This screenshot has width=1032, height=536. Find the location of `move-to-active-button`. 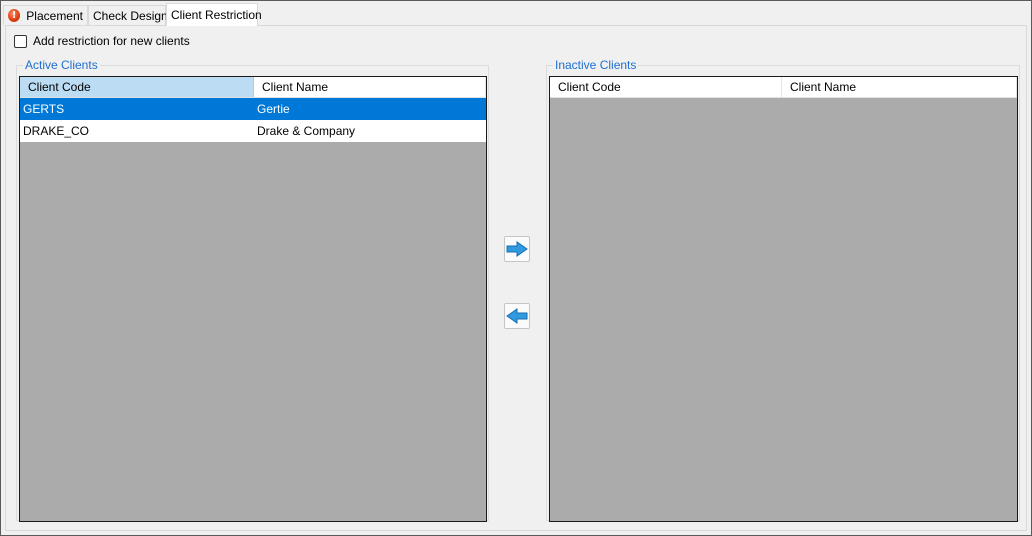

move-to-active-button is located at coordinates (517, 316).